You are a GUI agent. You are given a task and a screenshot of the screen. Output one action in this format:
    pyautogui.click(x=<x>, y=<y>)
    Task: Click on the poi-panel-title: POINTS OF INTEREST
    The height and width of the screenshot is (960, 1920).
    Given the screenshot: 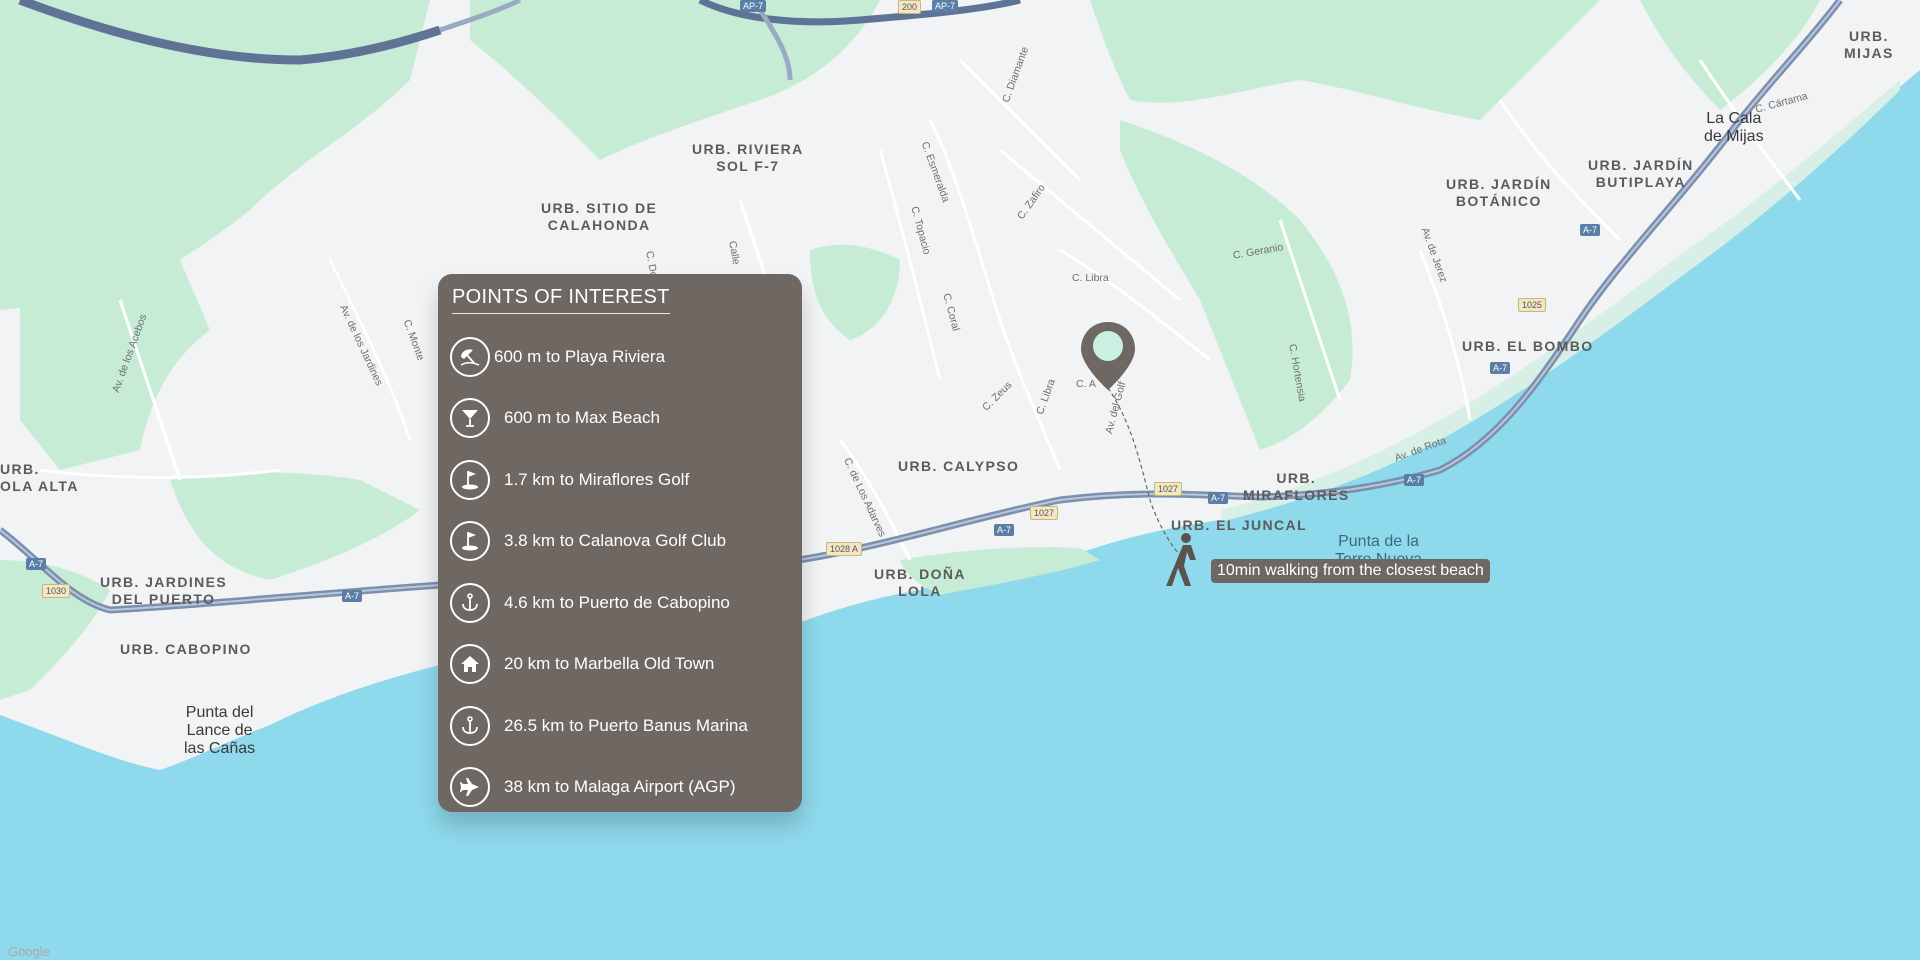 What is the action you would take?
    pyautogui.click(x=561, y=300)
    